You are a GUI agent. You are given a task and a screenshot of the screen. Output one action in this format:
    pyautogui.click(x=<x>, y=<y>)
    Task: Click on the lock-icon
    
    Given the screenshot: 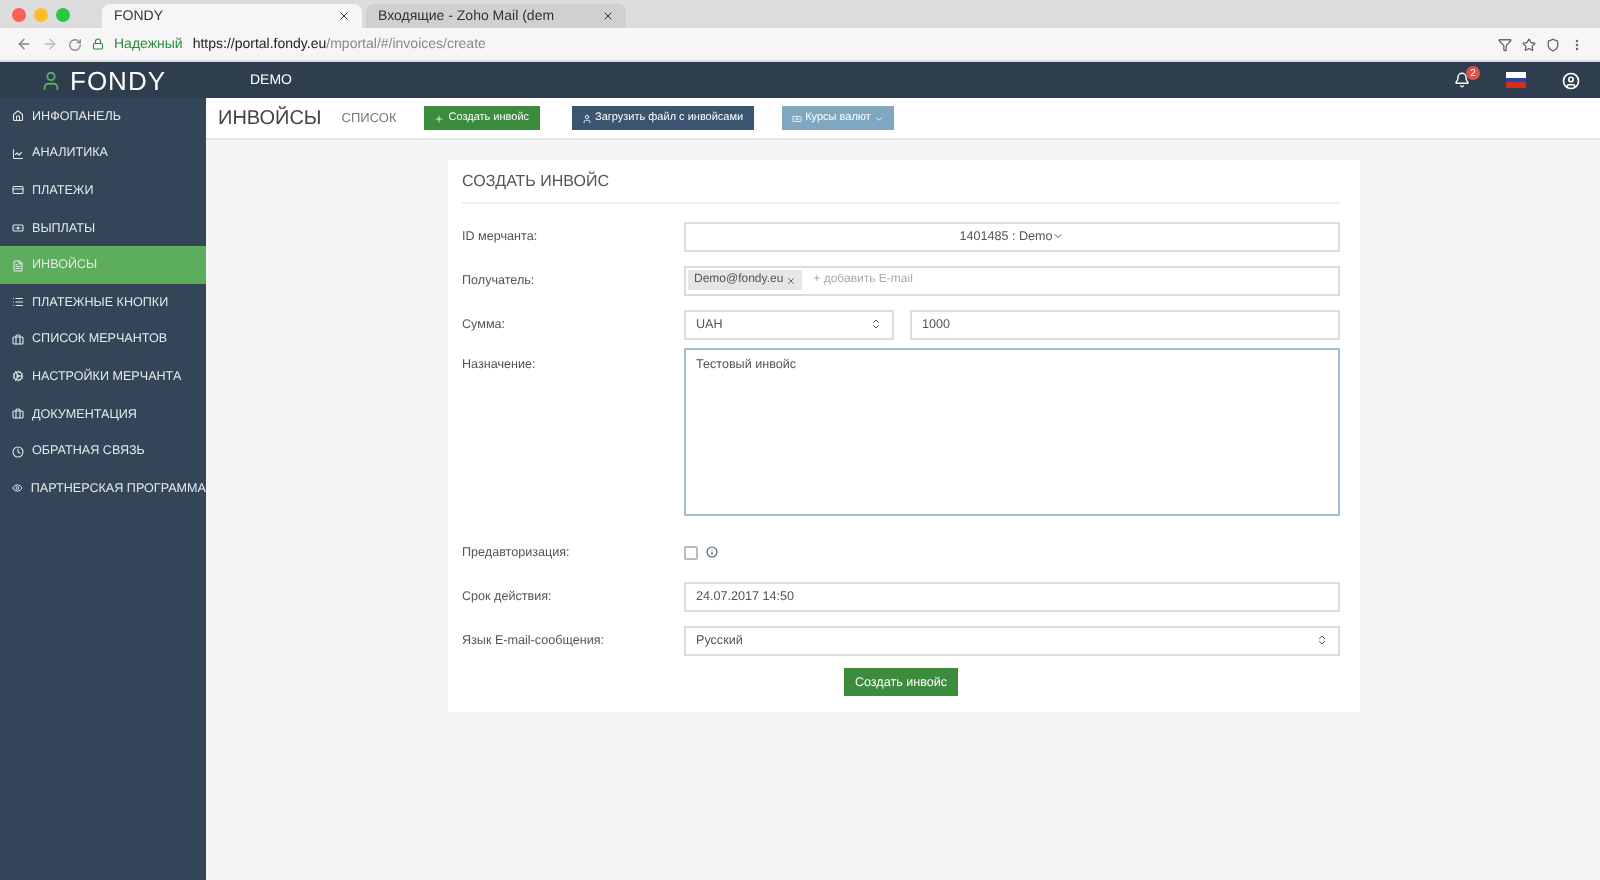 What is the action you would take?
    pyautogui.click(x=98, y=44)
    